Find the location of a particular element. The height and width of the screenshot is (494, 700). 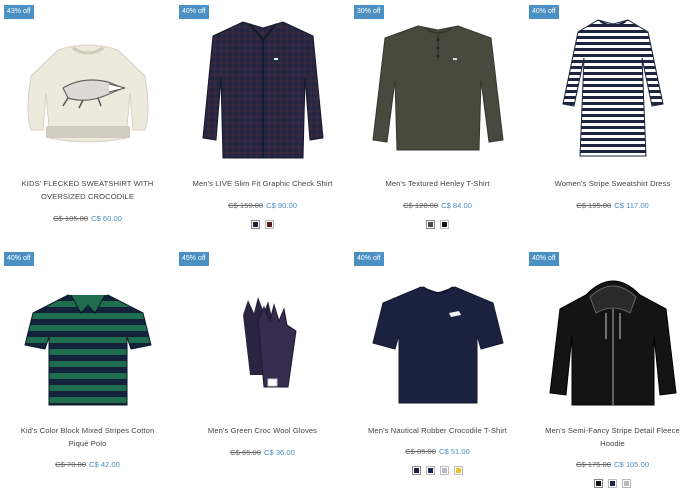

product-name-line: Kid's Color Block Mixed Stripes Cotton is located at coordinates (87, 430).